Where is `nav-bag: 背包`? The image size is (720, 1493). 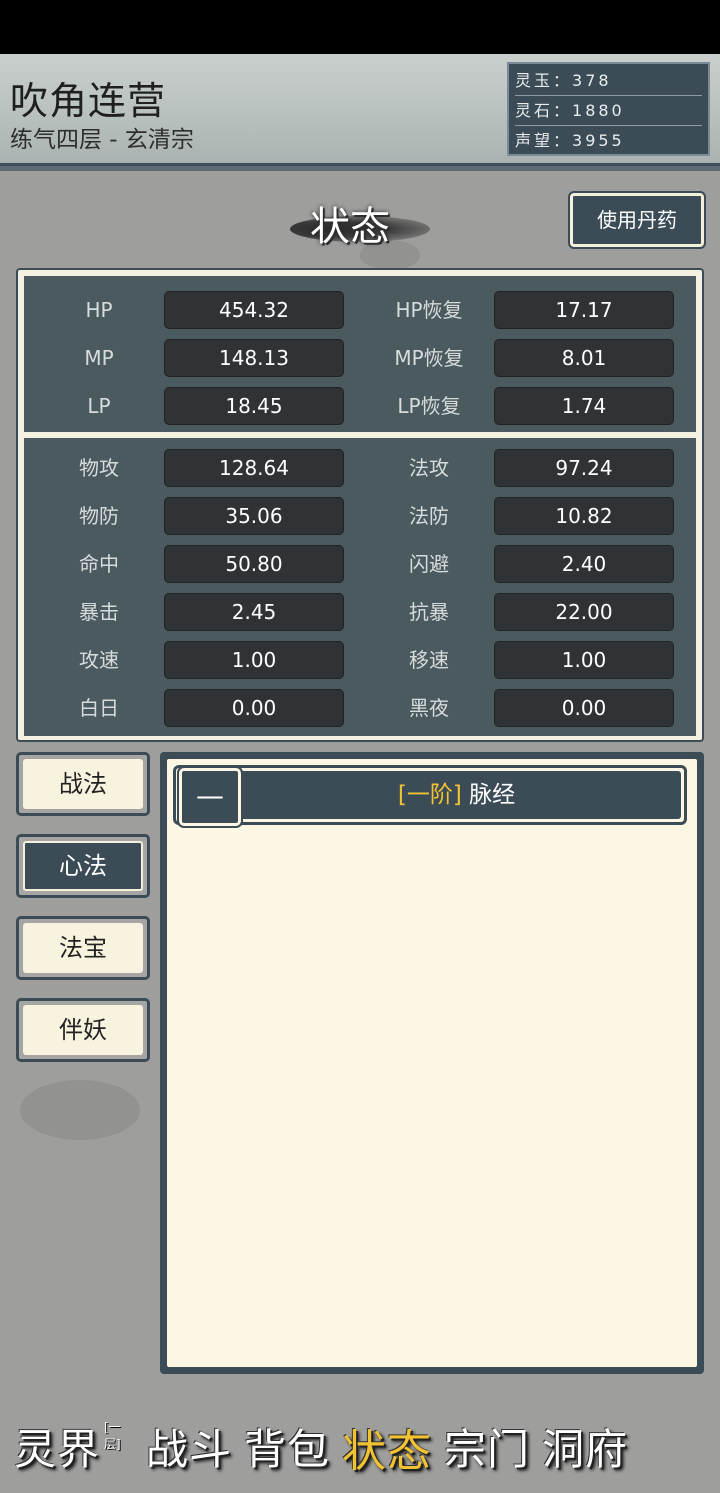 nav-bag: 背包 is located at coordinates (287, 1446).